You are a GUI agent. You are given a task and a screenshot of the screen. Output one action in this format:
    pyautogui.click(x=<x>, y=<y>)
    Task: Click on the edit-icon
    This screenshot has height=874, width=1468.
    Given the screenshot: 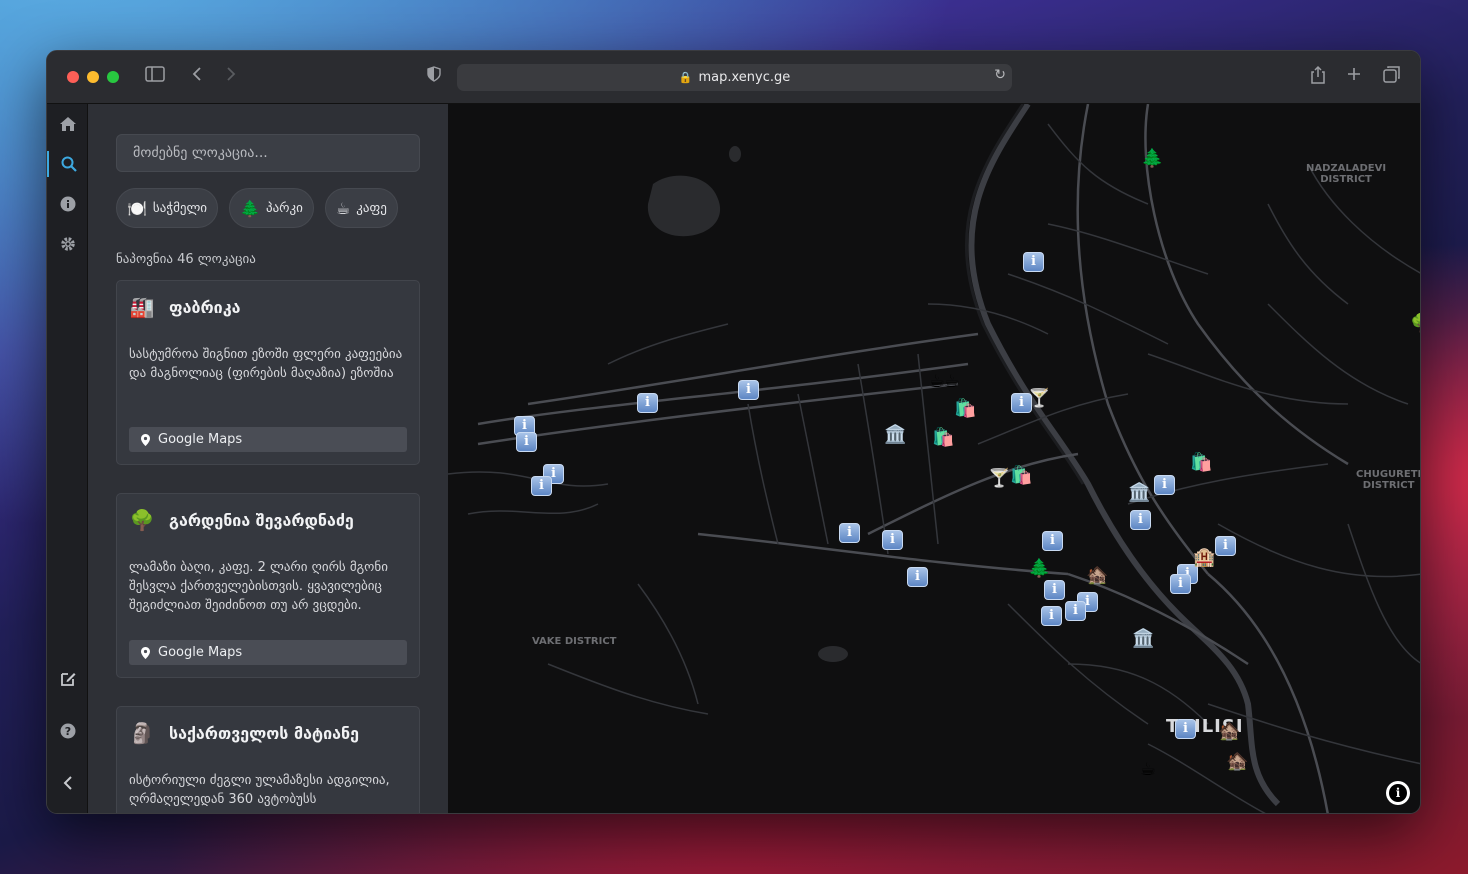 What is the action you would take?
    pyautogui.click(x=67, y=679)
    